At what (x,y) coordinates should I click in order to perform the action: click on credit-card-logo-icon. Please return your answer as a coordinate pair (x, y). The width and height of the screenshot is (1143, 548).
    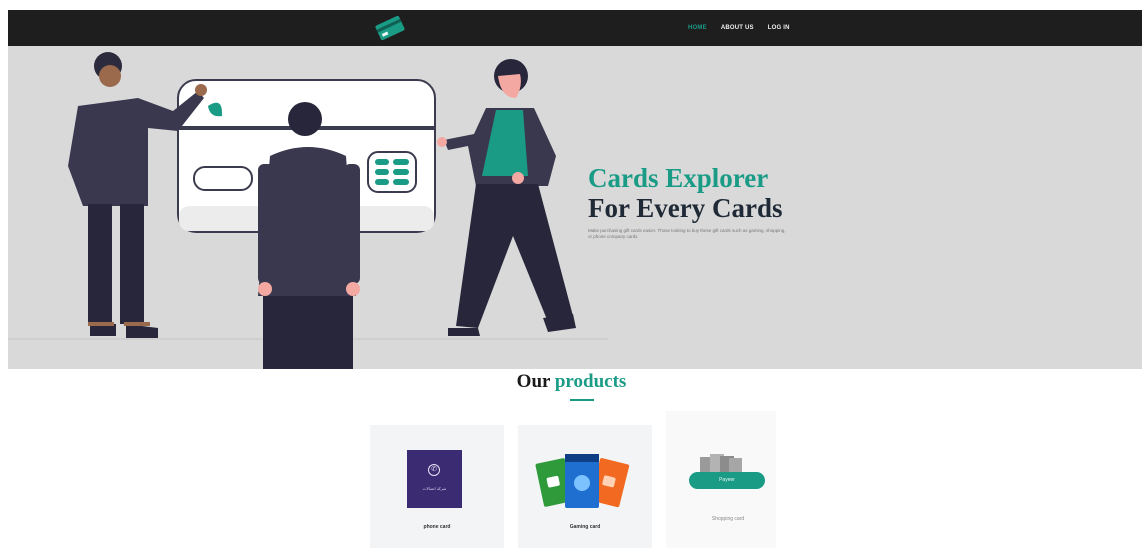
    Looking at the image, I should click on (390, 28).